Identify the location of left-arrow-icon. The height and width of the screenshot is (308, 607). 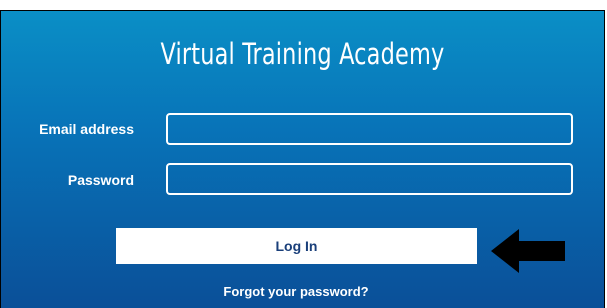
(528, 251).